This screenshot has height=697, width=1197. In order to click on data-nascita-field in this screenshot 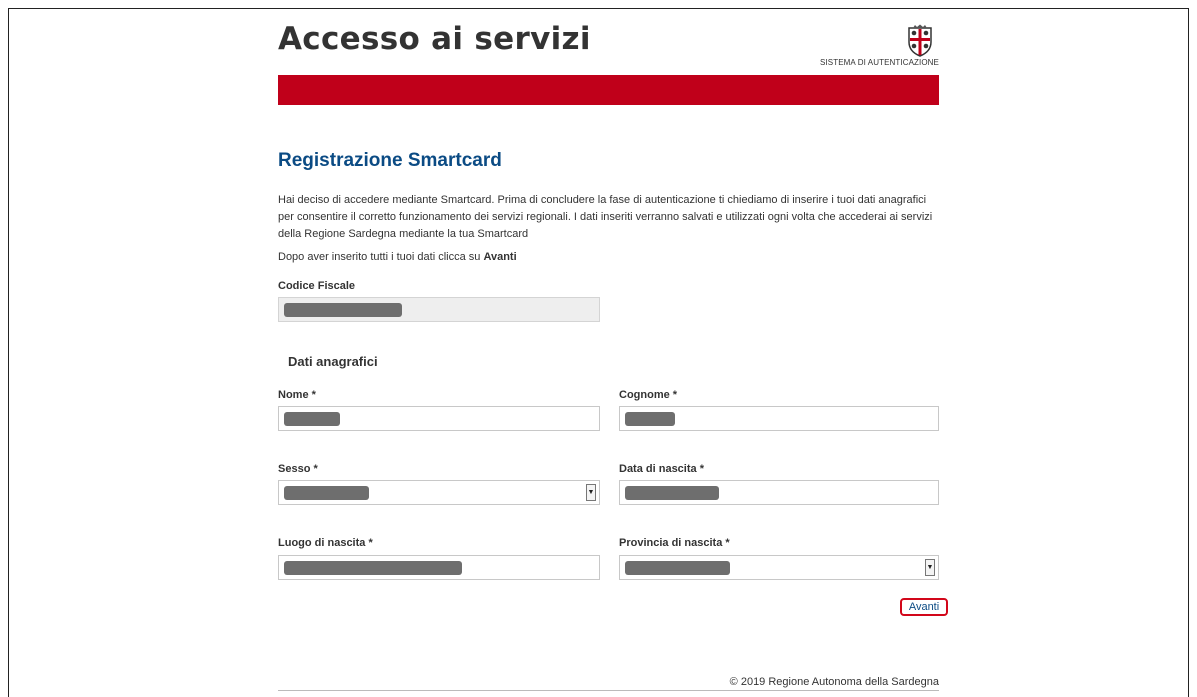, I will do `click(779, 492)`.